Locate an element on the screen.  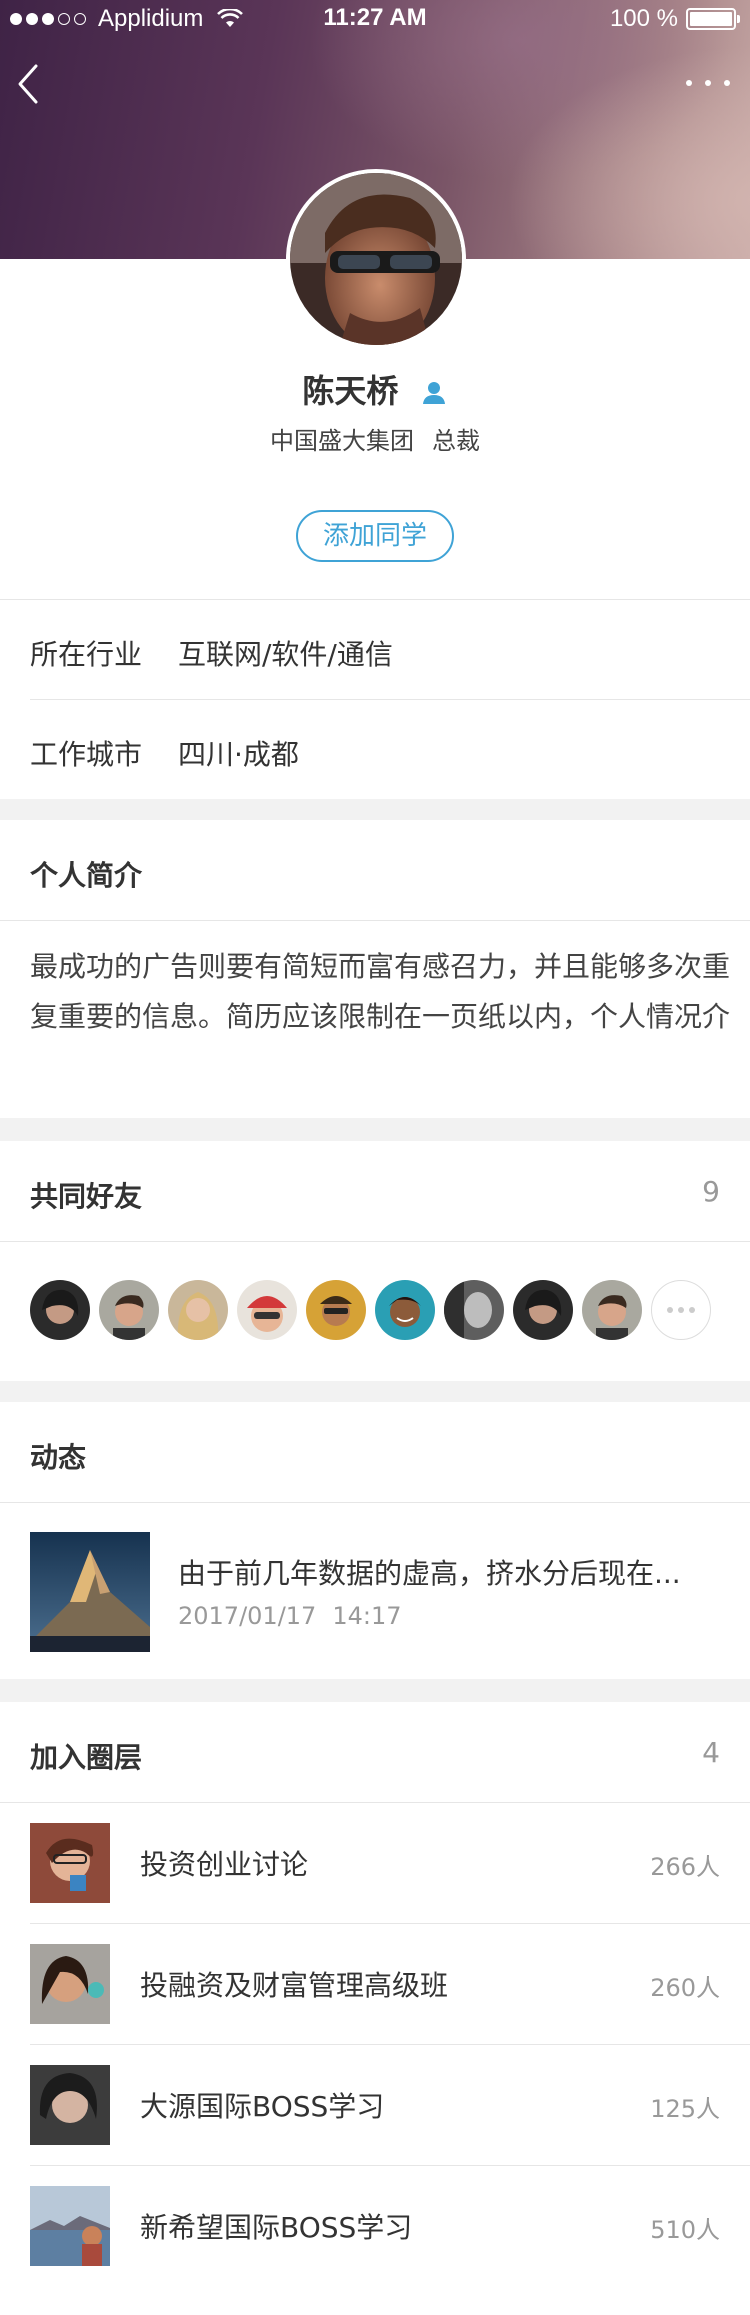
industry-value: 互联网/软件/通信 is located at coordinates (285, 654).